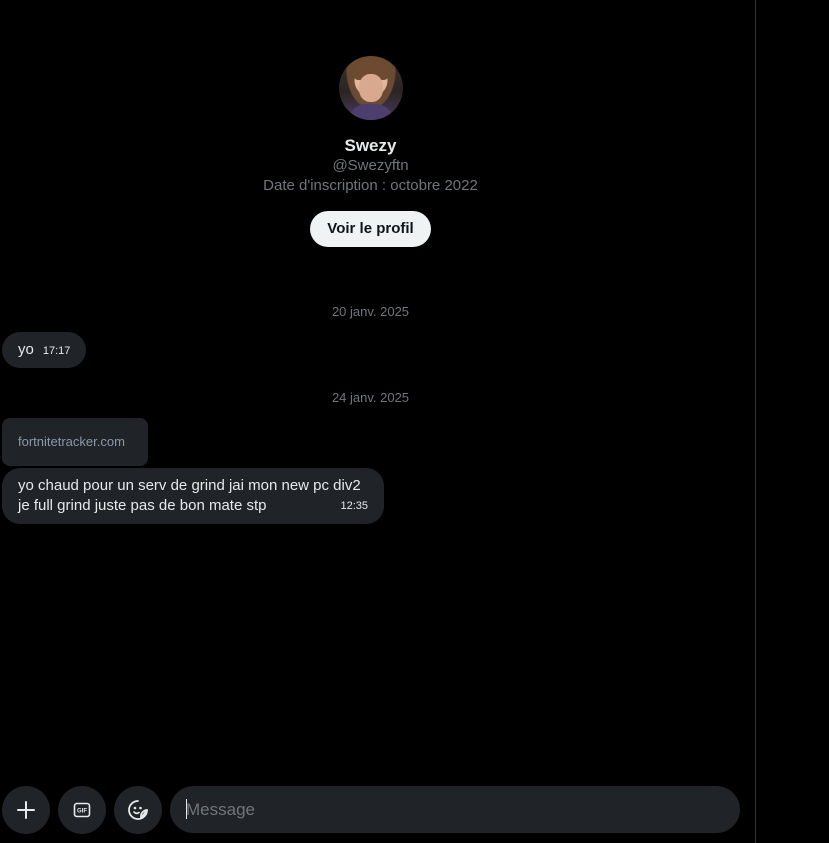 Image resolution: width=829 pixels, height=843 pixels. Describe the element at coordinates (370, 311) in the screenshot. I see `date-separator: 20 janv. 2025` at that location.